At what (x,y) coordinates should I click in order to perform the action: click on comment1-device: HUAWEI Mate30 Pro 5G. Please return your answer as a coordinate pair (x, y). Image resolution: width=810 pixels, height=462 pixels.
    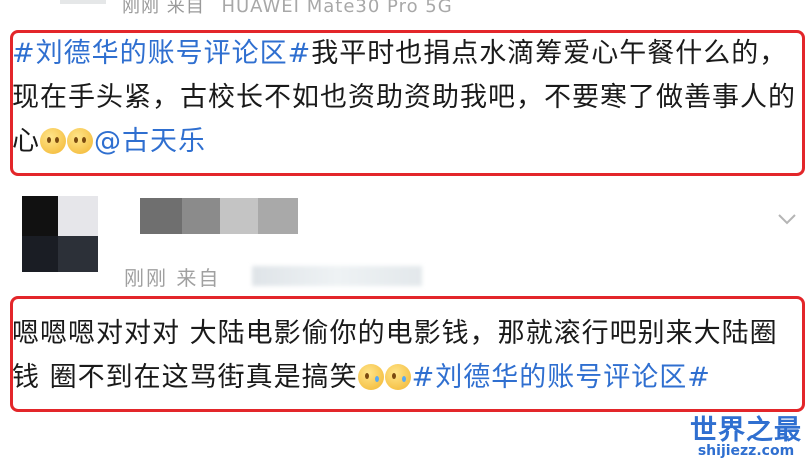
    Looking at the image, I should click on (337, 8).